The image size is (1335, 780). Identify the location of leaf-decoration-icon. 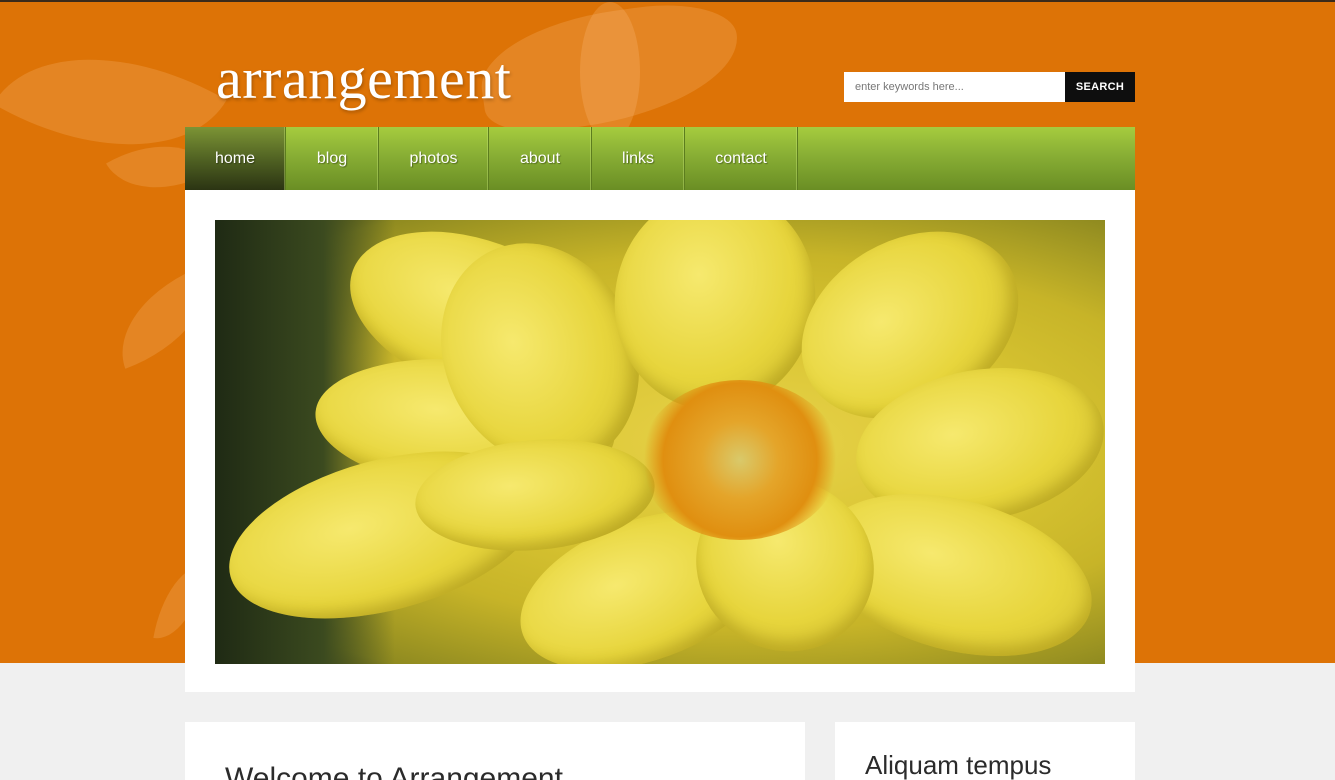
(610, 72).